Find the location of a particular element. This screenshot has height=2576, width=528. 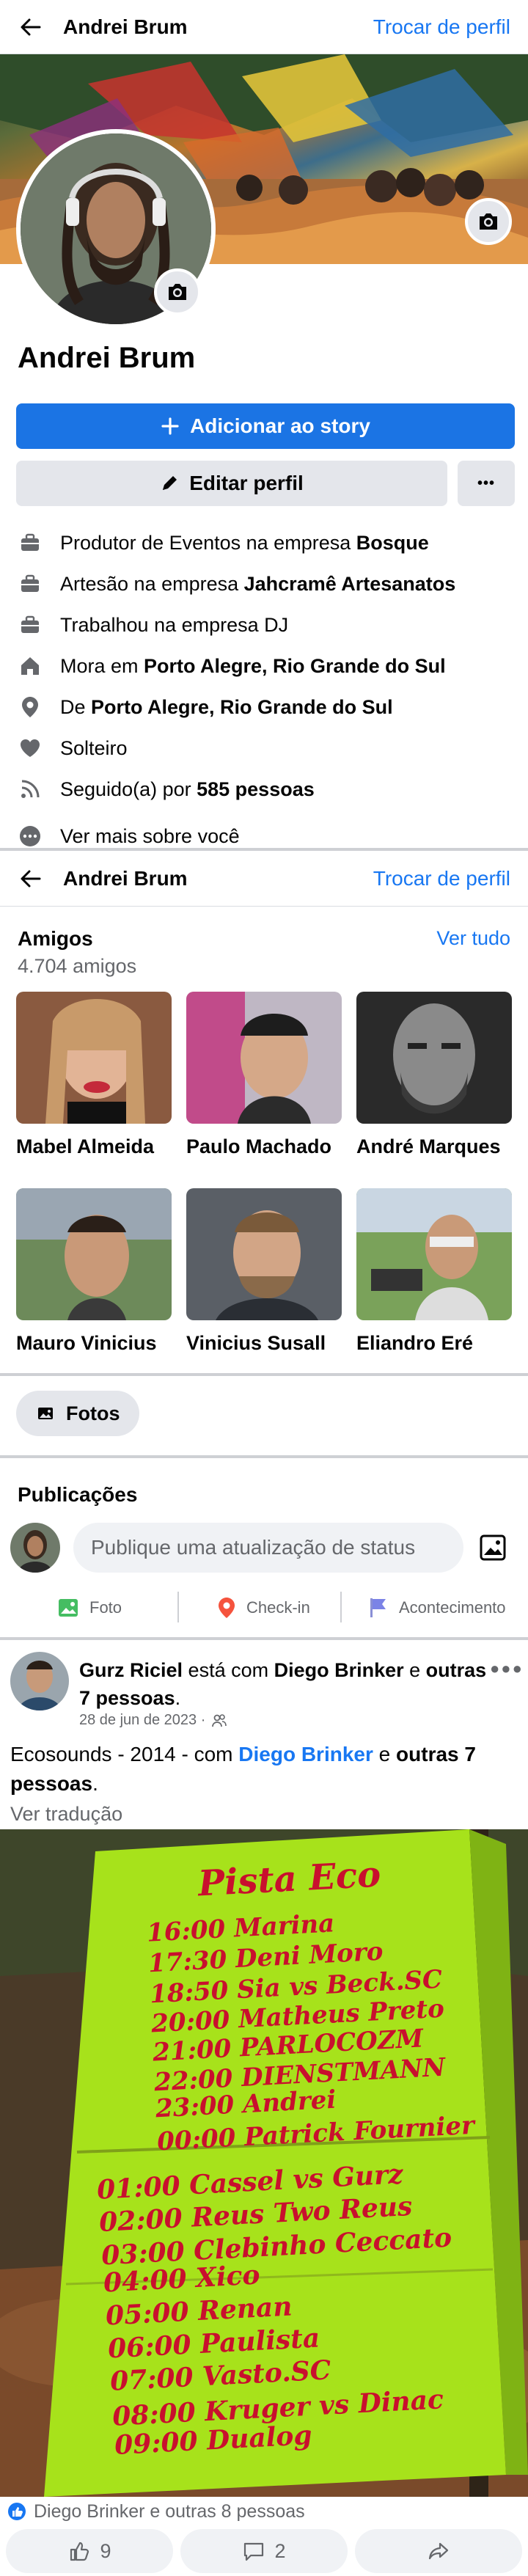

profile-detail-row: Seguido(a) por 585 pessoas is located at coordinates (267, 789).